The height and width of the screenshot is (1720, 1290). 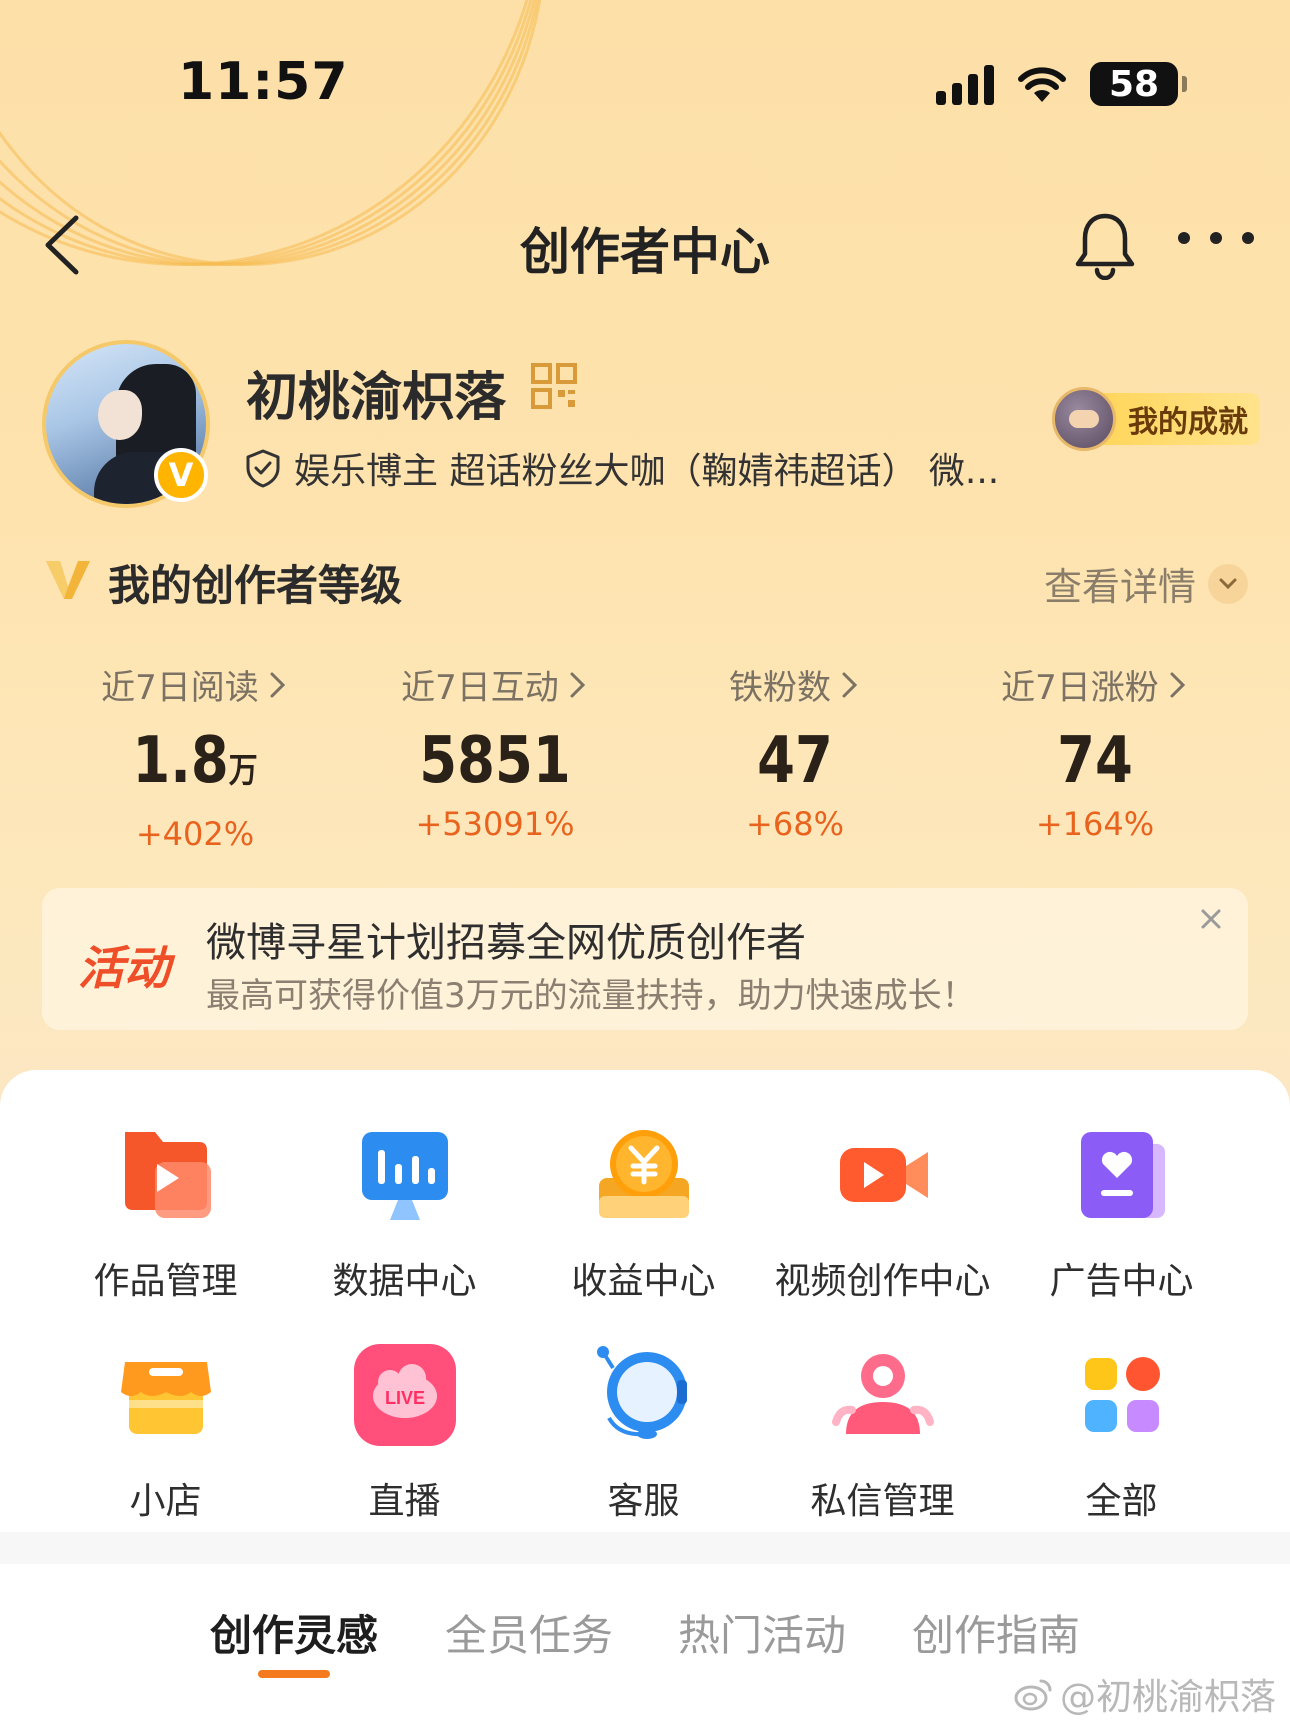 I want to click on function-customer-service: 客服, so click(x=643, y=1432).